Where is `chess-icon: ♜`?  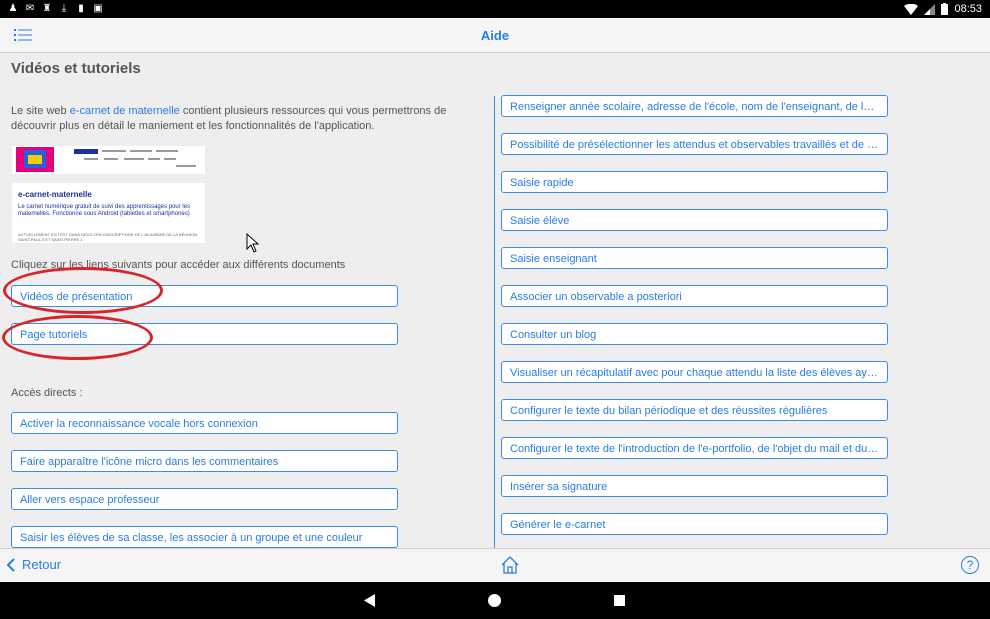 chess-icon: ♜ is located at coordinates (47, 8).